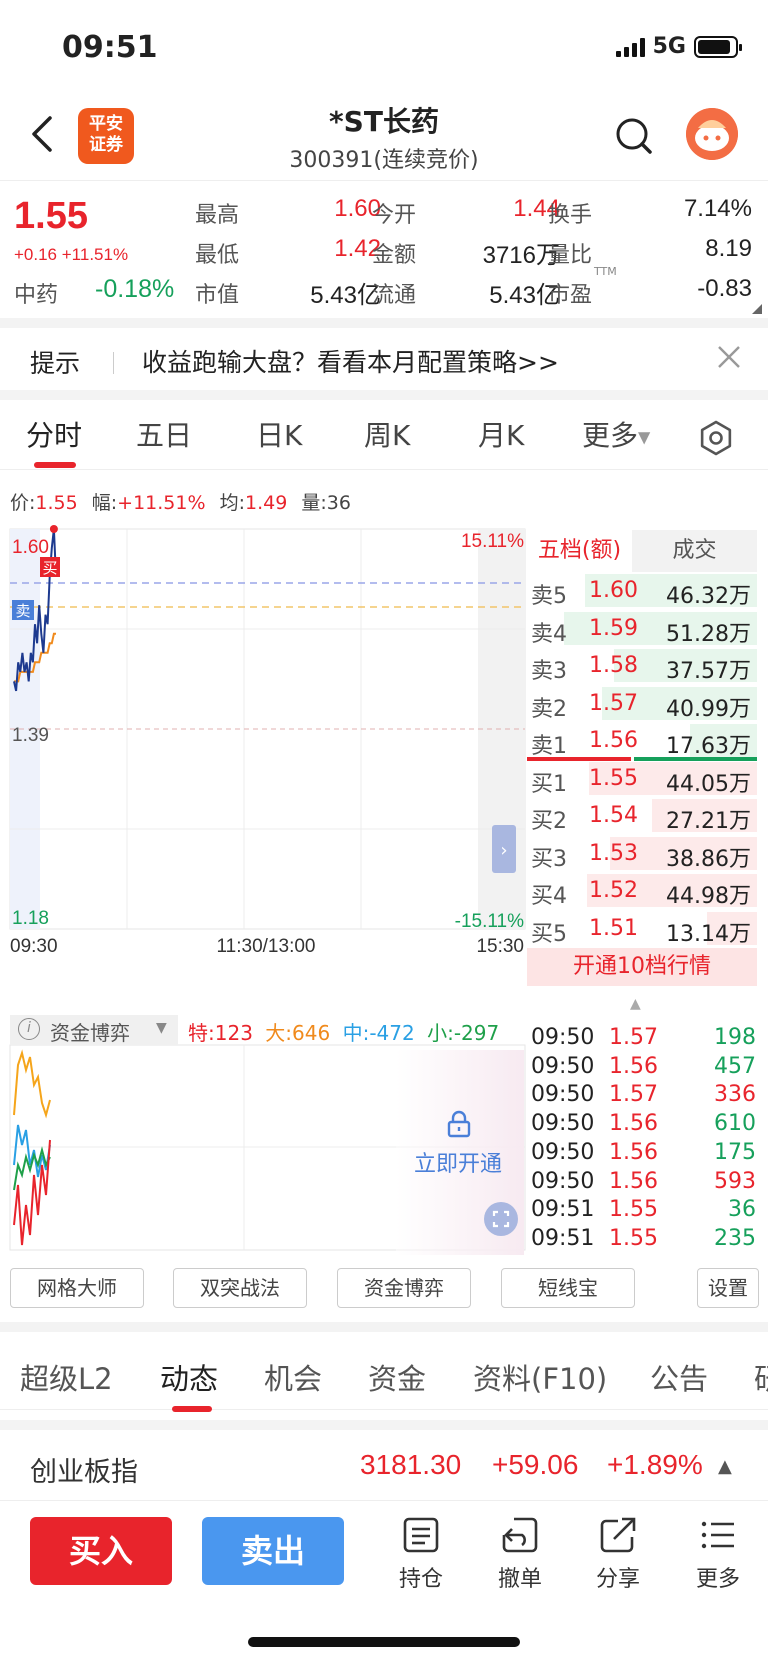 This screenshot has height=1663, width=768. Describe the element at coordinates (728, 1288) in the screenshot. I see `strategy-settings-button: 设置` at that location.